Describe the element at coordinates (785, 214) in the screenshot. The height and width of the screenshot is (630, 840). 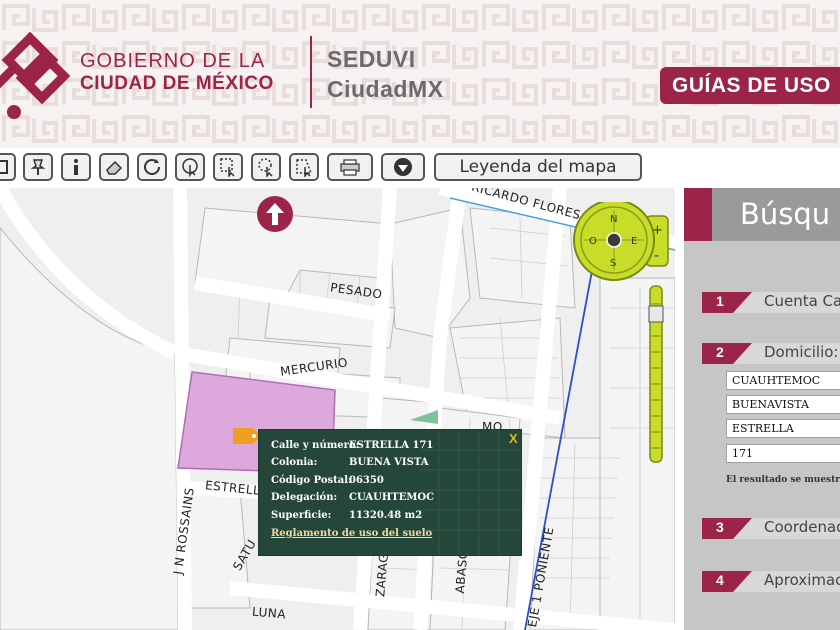
I see `search-panel-title: Búsqu` at that location.